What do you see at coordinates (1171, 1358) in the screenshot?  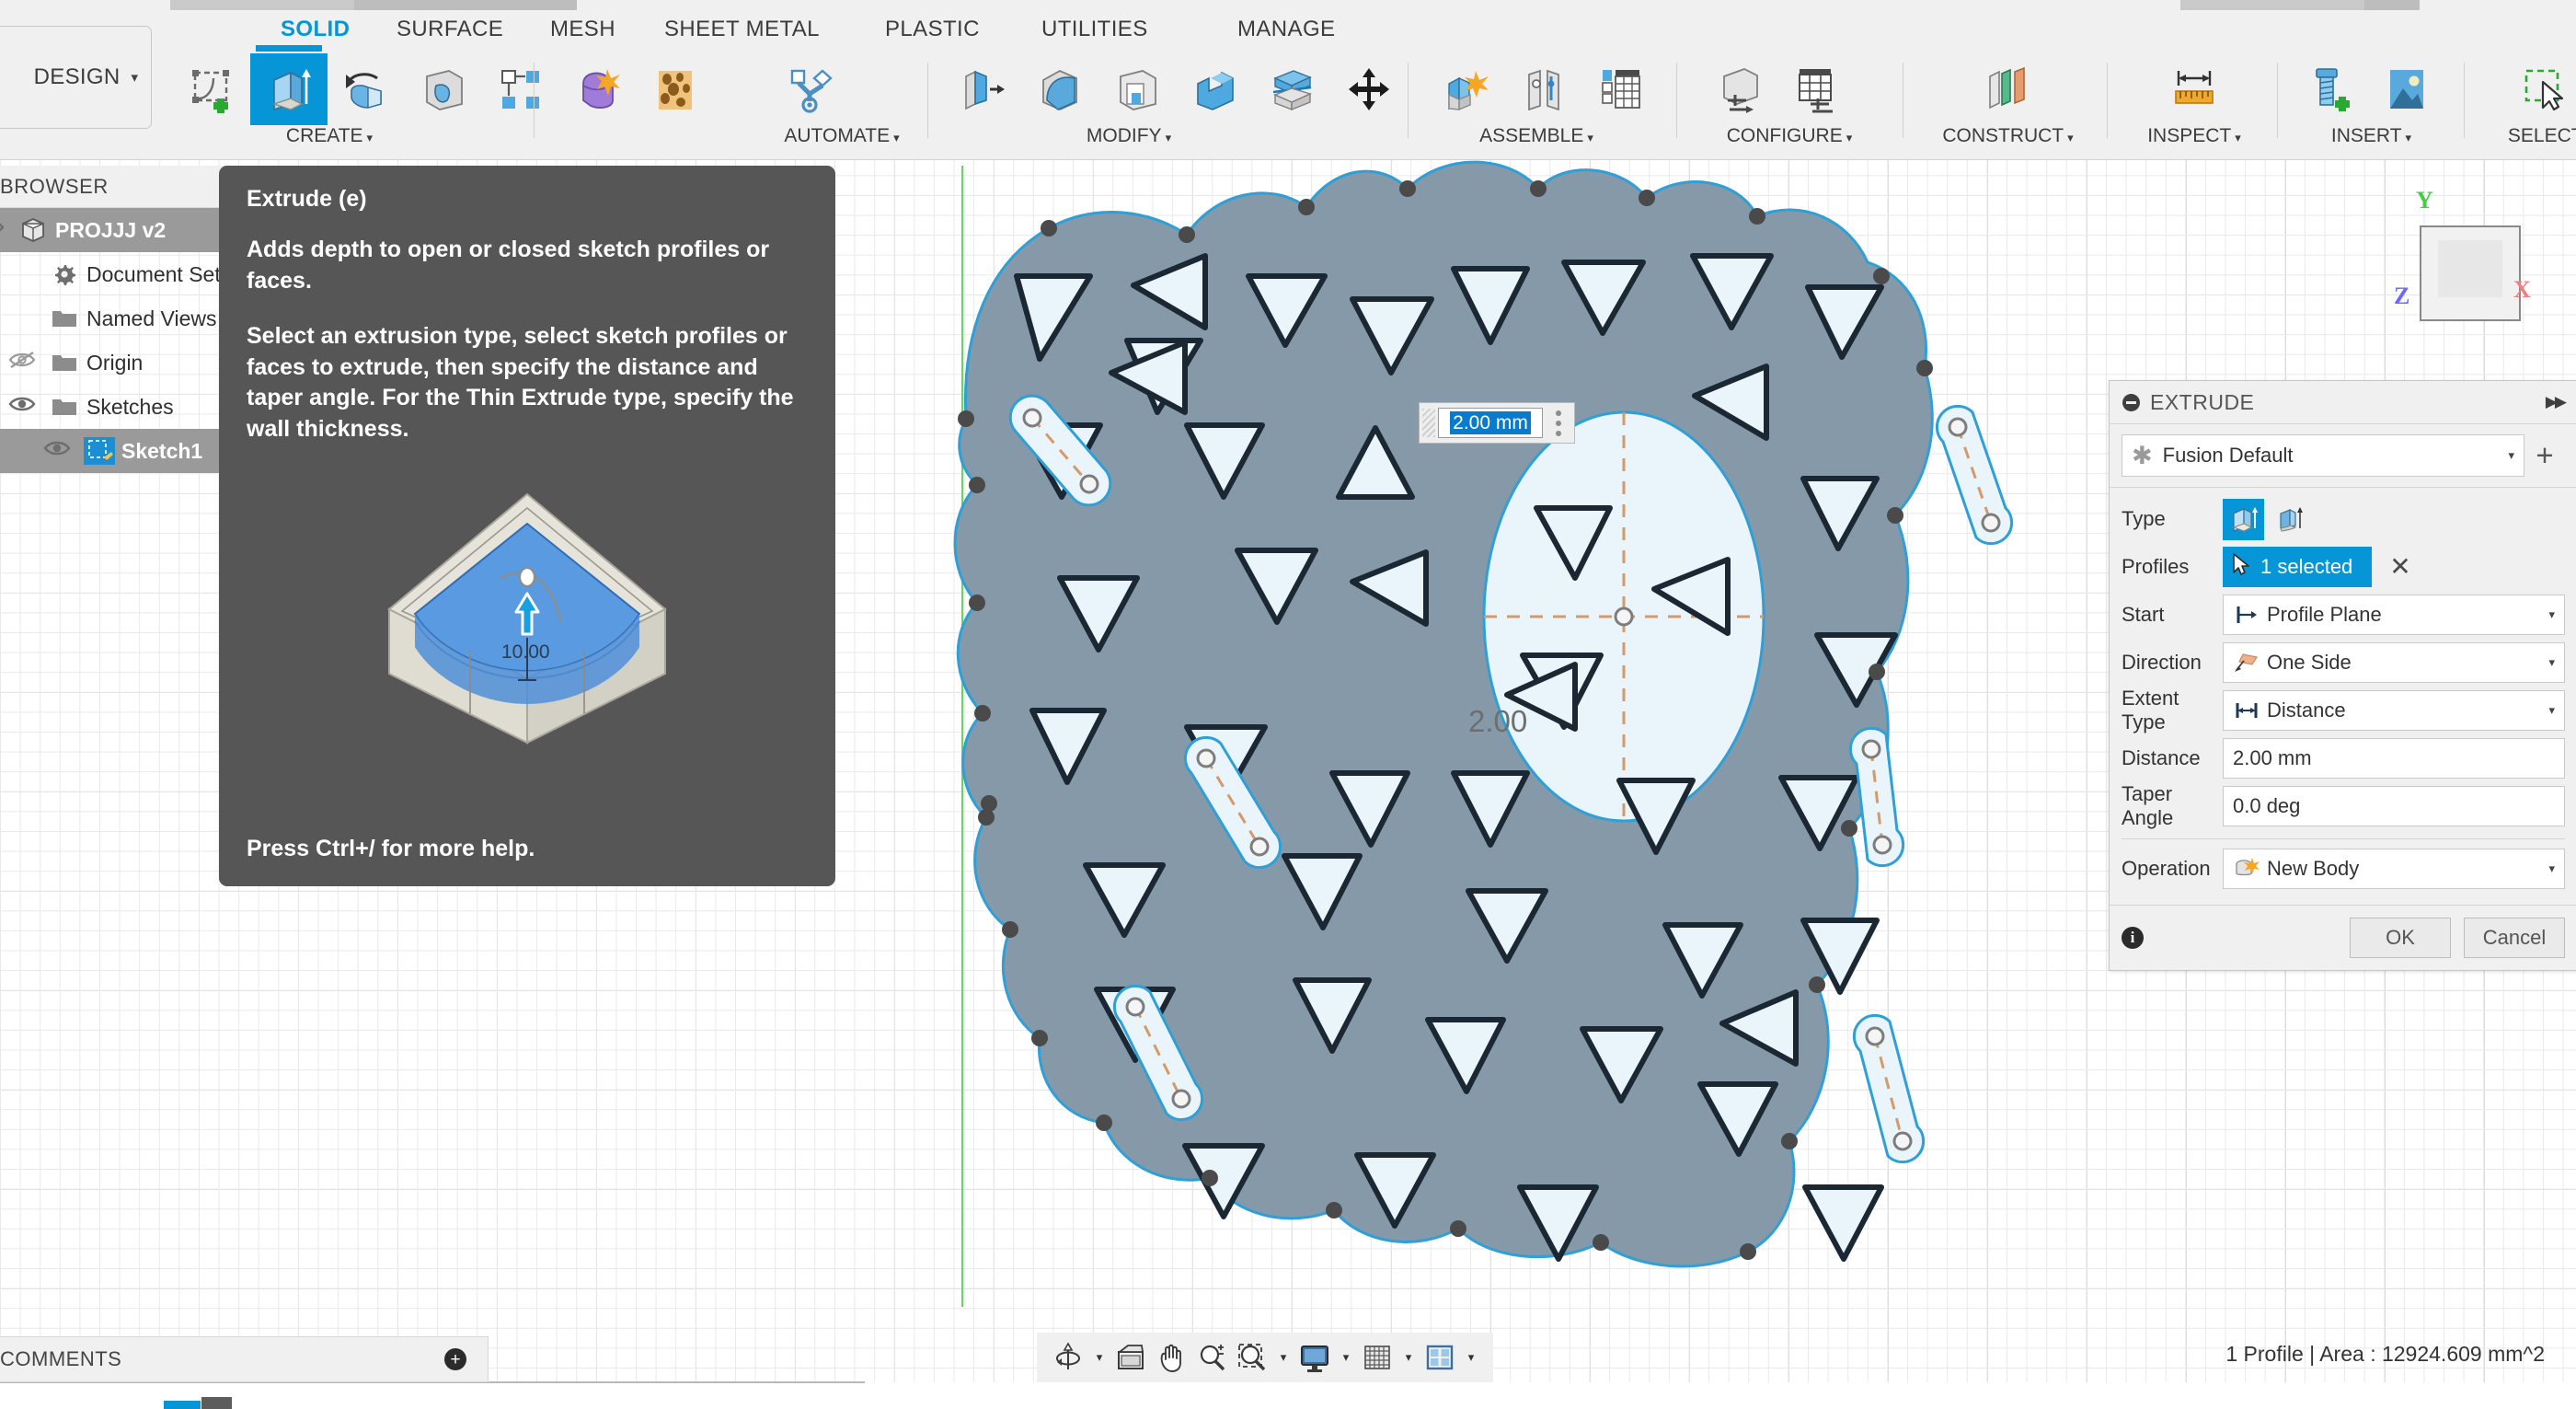 I see `pan-button` at bounding box center [1171, 1358].